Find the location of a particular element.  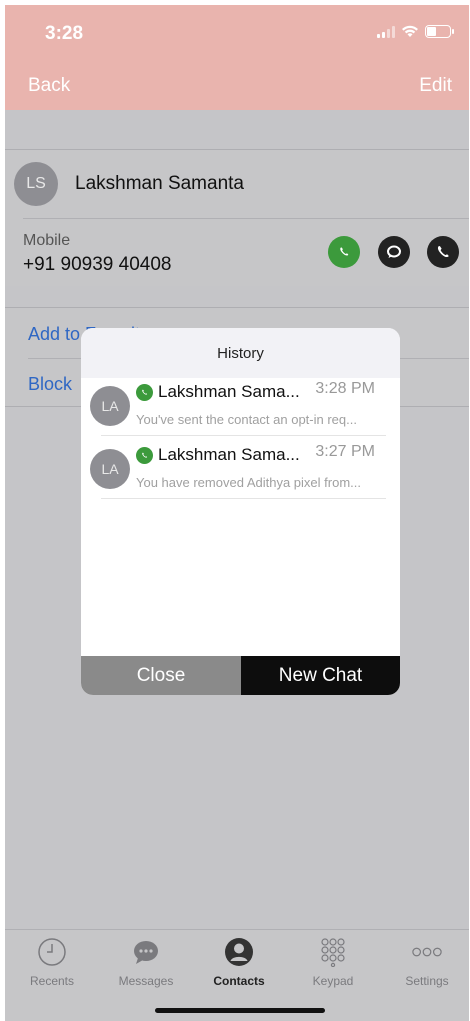

status-icons is located at coordinates (415, 31).